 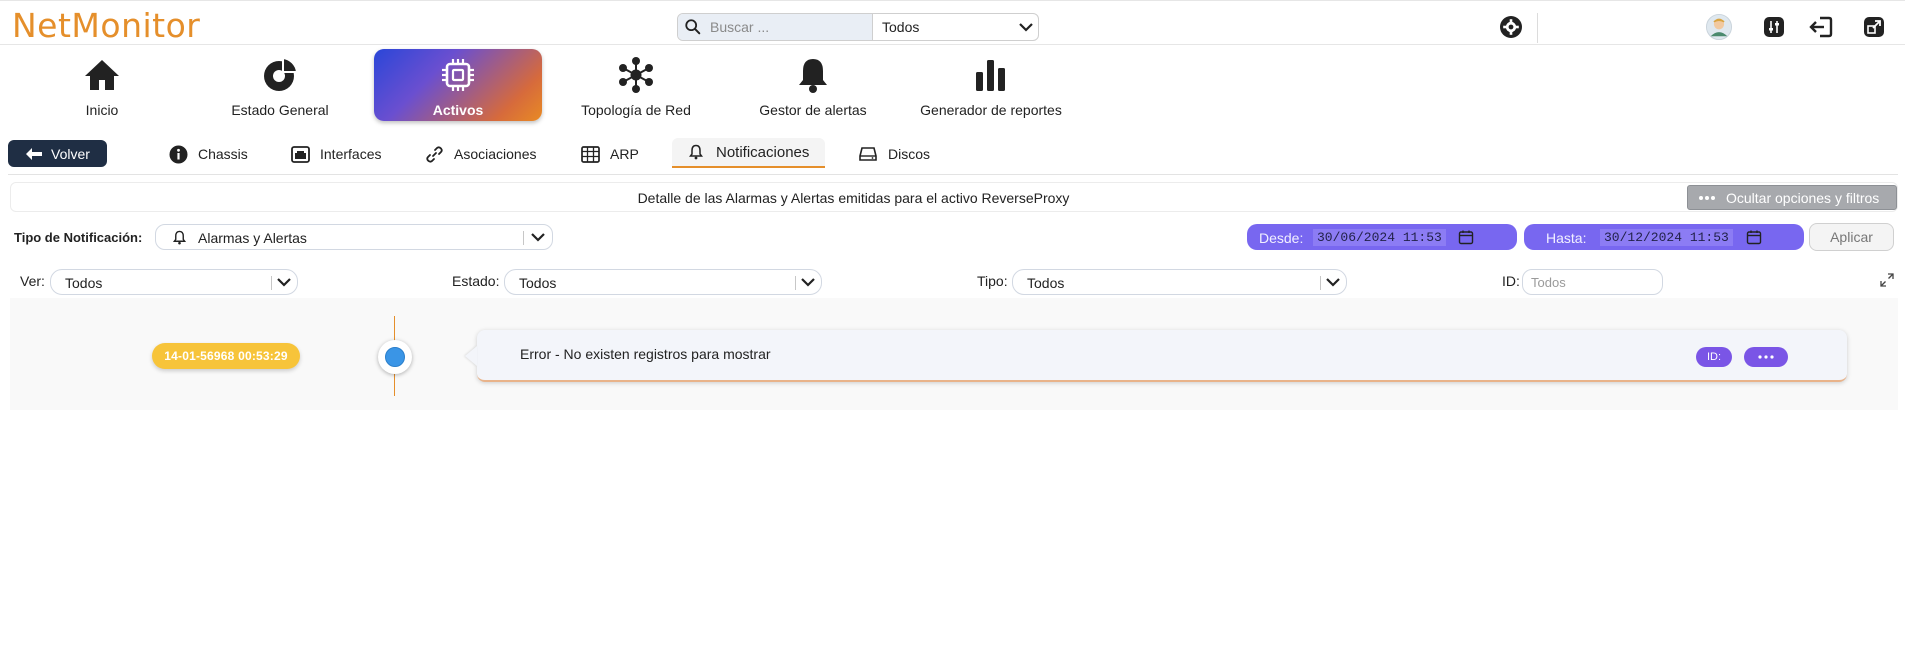 What do you see at coordinates (354, 237) in the screenshot?
I see `notification-type-select: Alarmas y Alertas` at bounding box center [354, 237].